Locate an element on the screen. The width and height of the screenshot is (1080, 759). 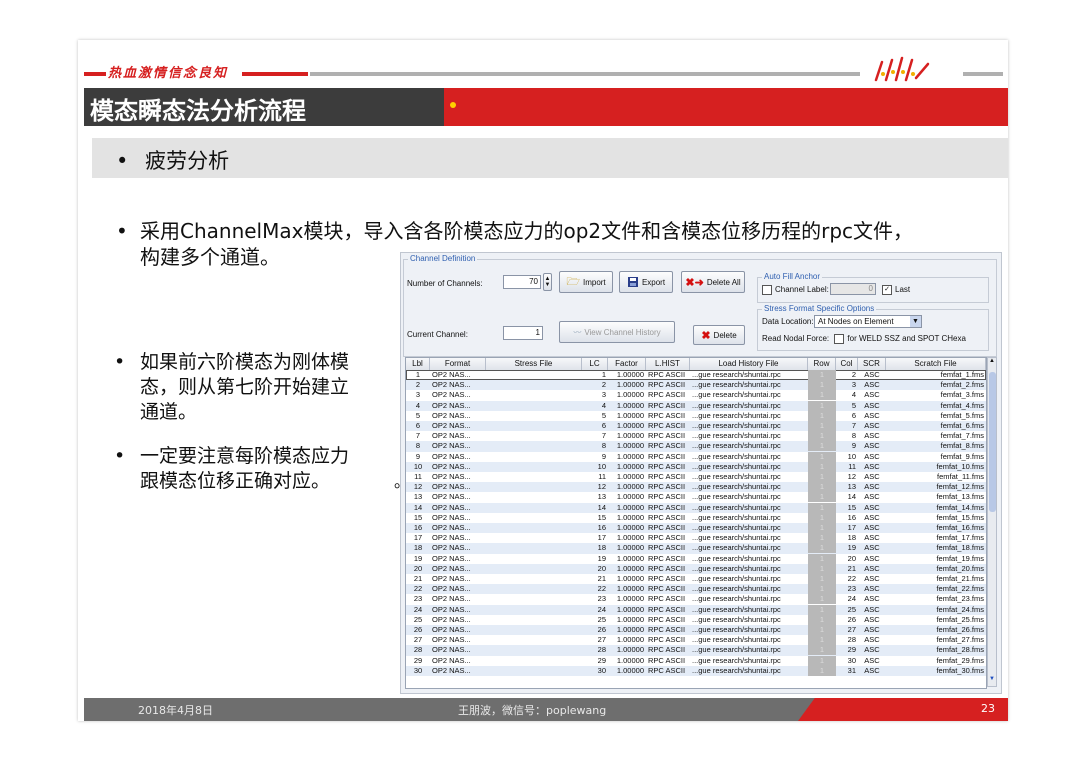
column-header-l-hist: L.HIST is located at coordinates (668, 364).